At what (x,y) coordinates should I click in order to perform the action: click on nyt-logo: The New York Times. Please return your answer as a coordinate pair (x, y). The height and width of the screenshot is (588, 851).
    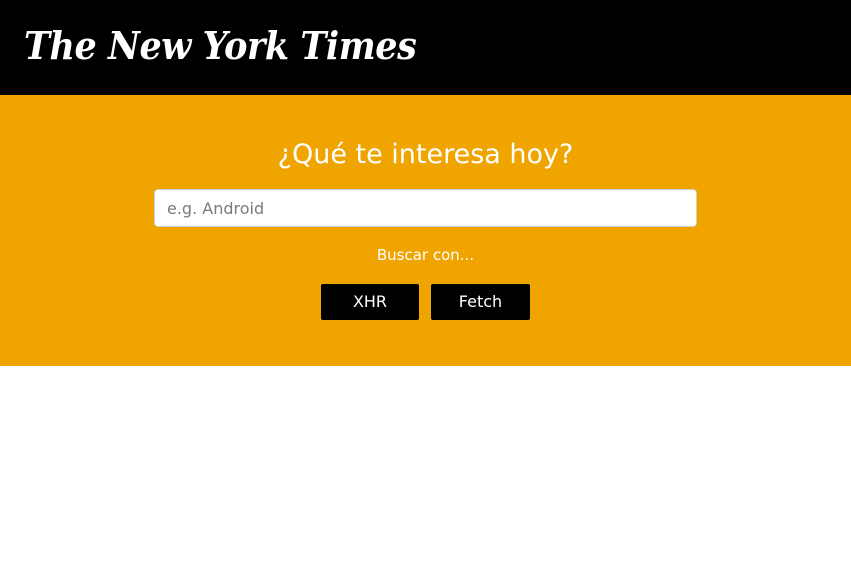
    Looking at the image, I should click on (220, 46).